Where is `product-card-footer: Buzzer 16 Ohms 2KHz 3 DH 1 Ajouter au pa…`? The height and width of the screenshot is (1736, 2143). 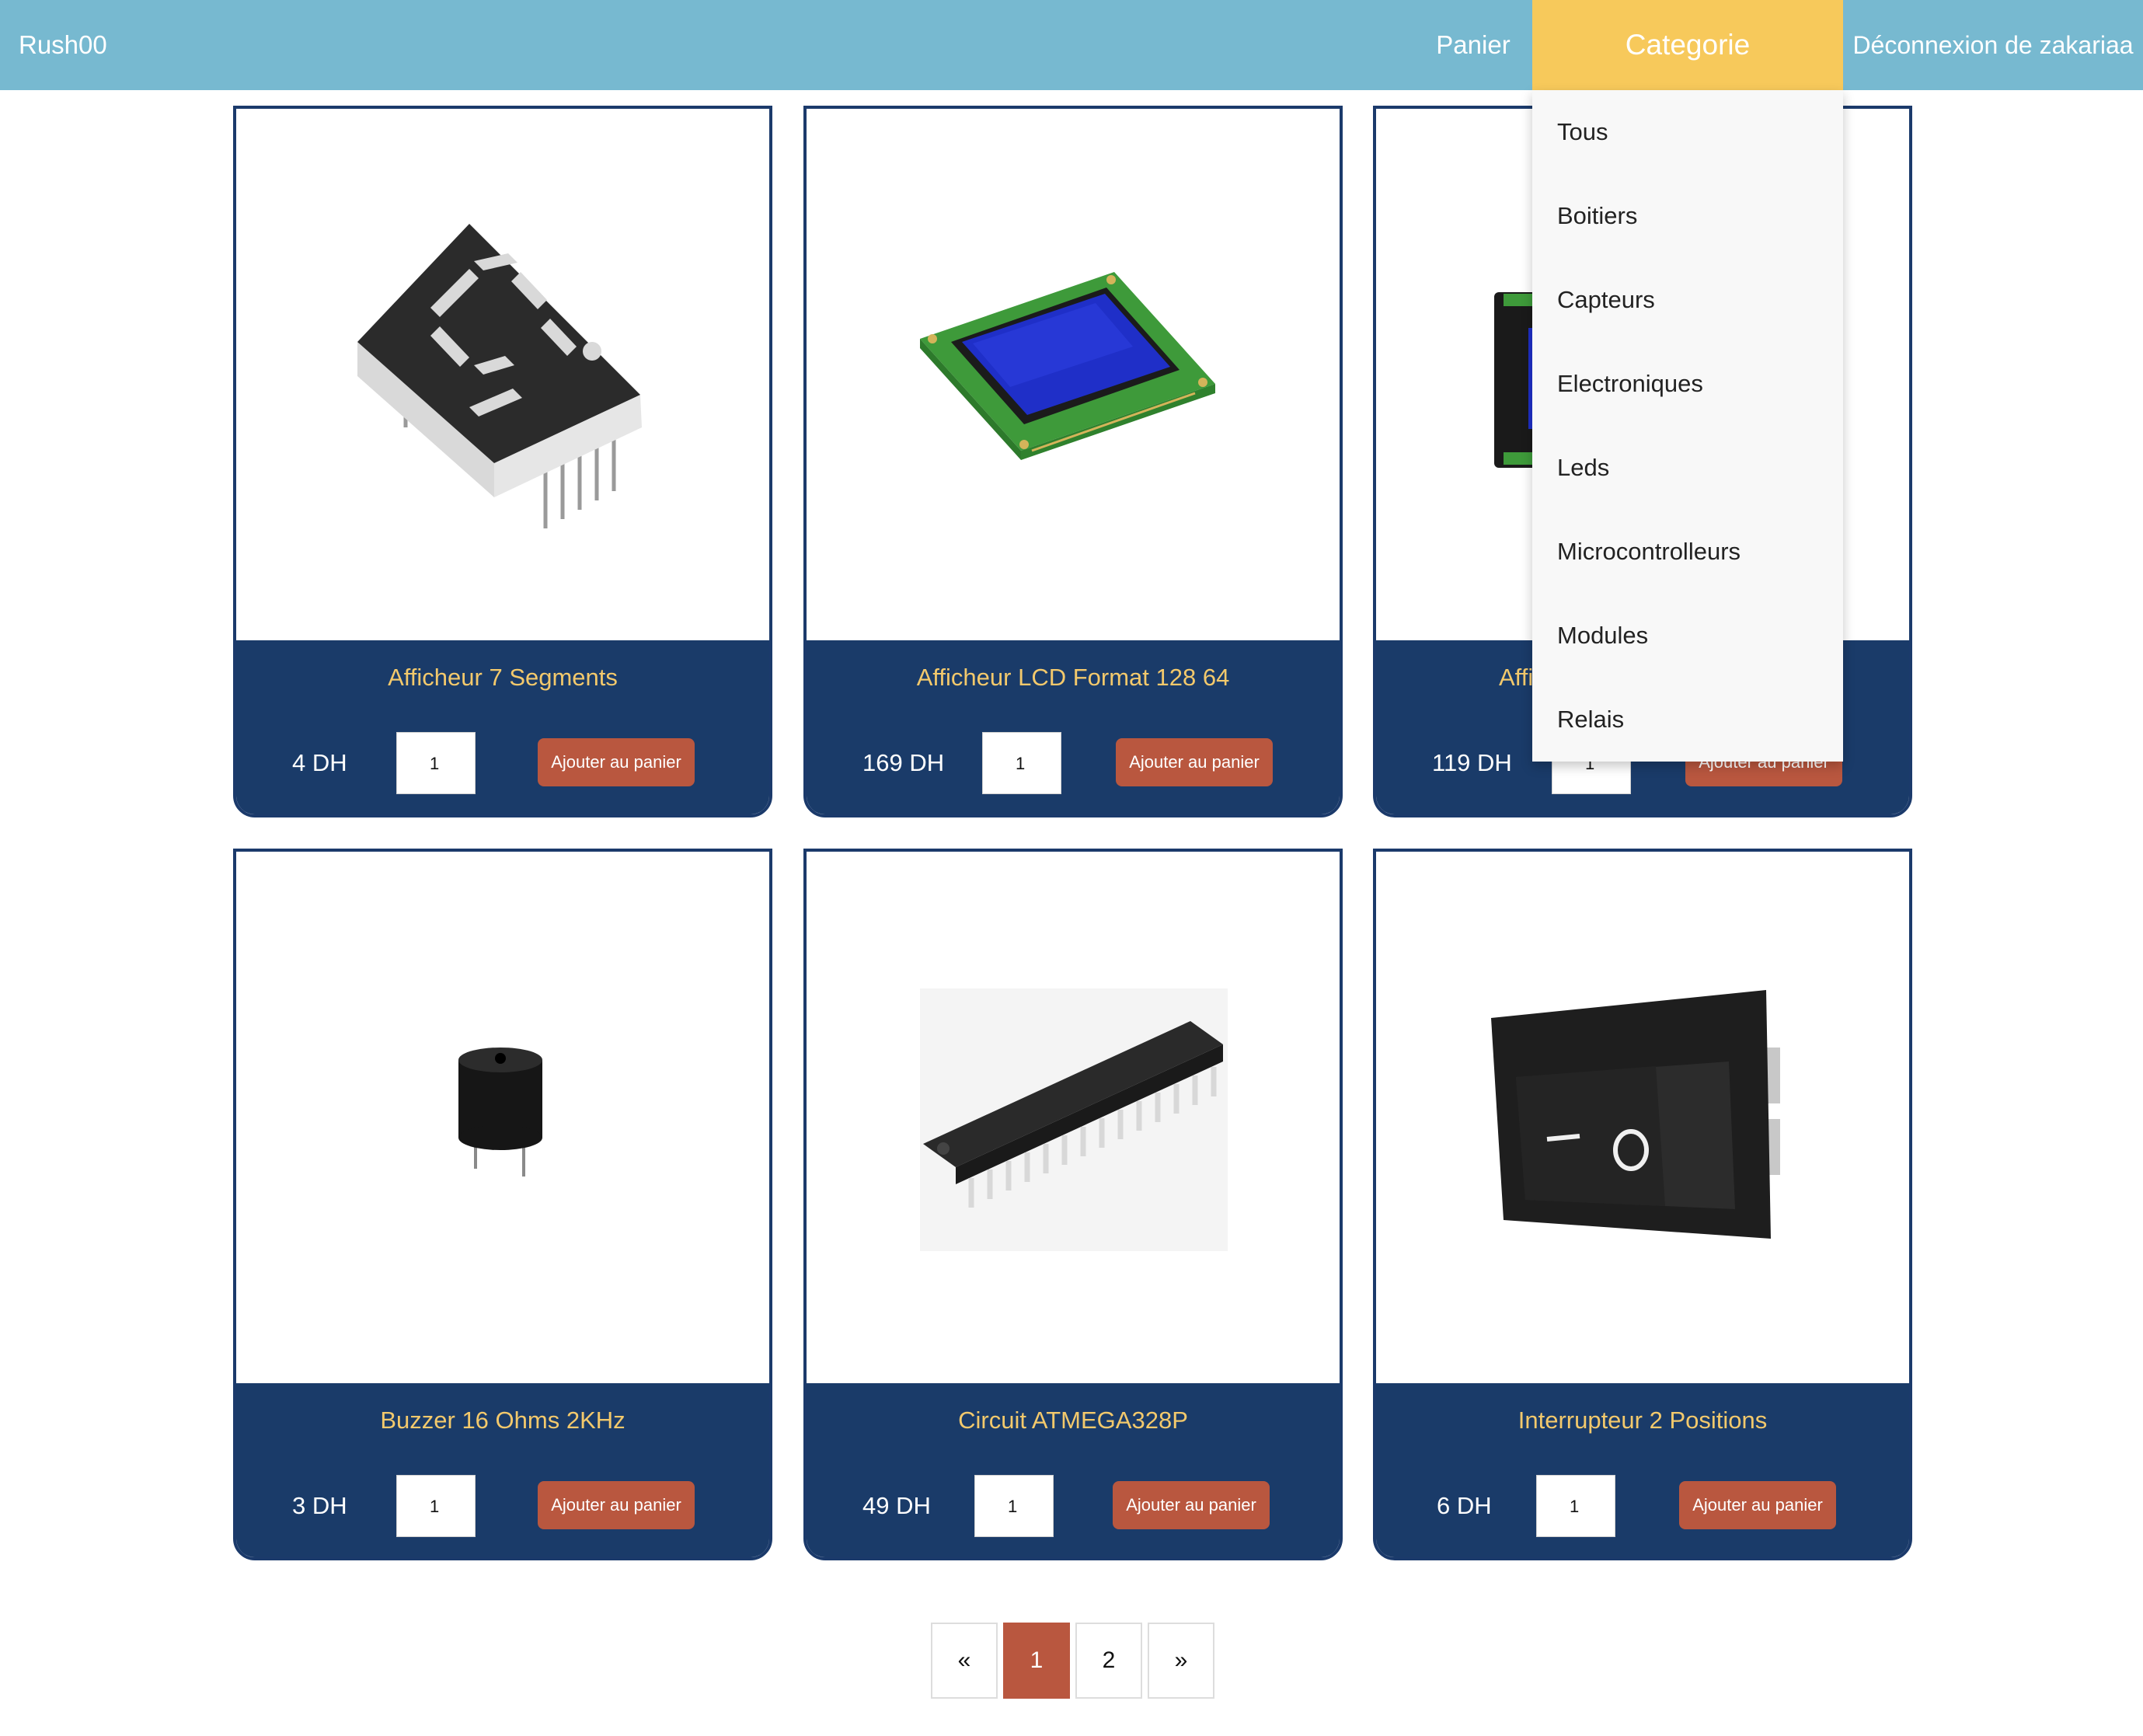 product-card-footer: Buzzer 16 Ohms 2KHz 3 DH 1 Ajouter au pa… is located at coordinates (502, 1470).